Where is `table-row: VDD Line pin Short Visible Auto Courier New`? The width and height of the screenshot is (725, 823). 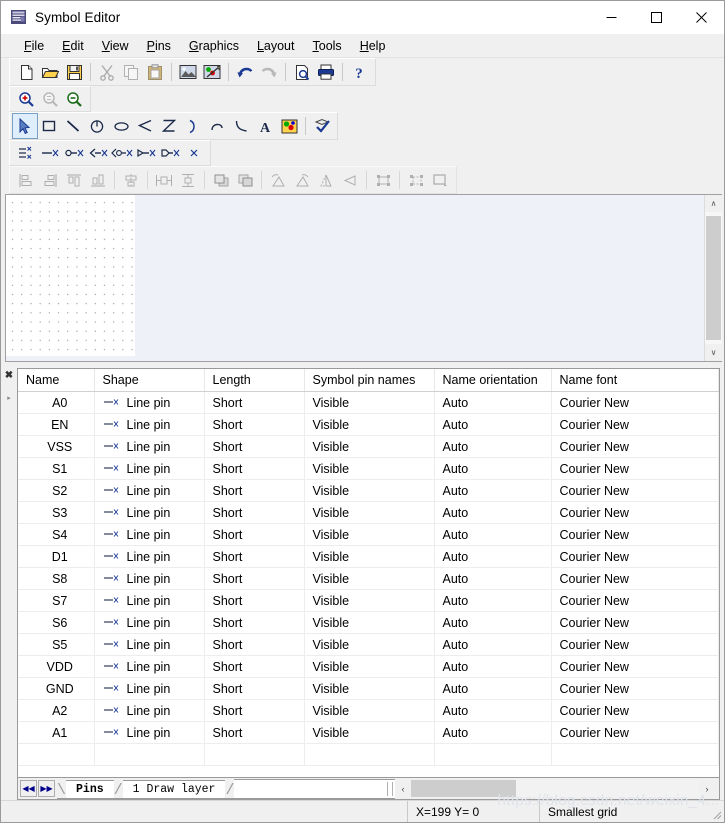
table-row: VDD Line pin Short Visible Auto Courier New is located at coordinates (368, 666).